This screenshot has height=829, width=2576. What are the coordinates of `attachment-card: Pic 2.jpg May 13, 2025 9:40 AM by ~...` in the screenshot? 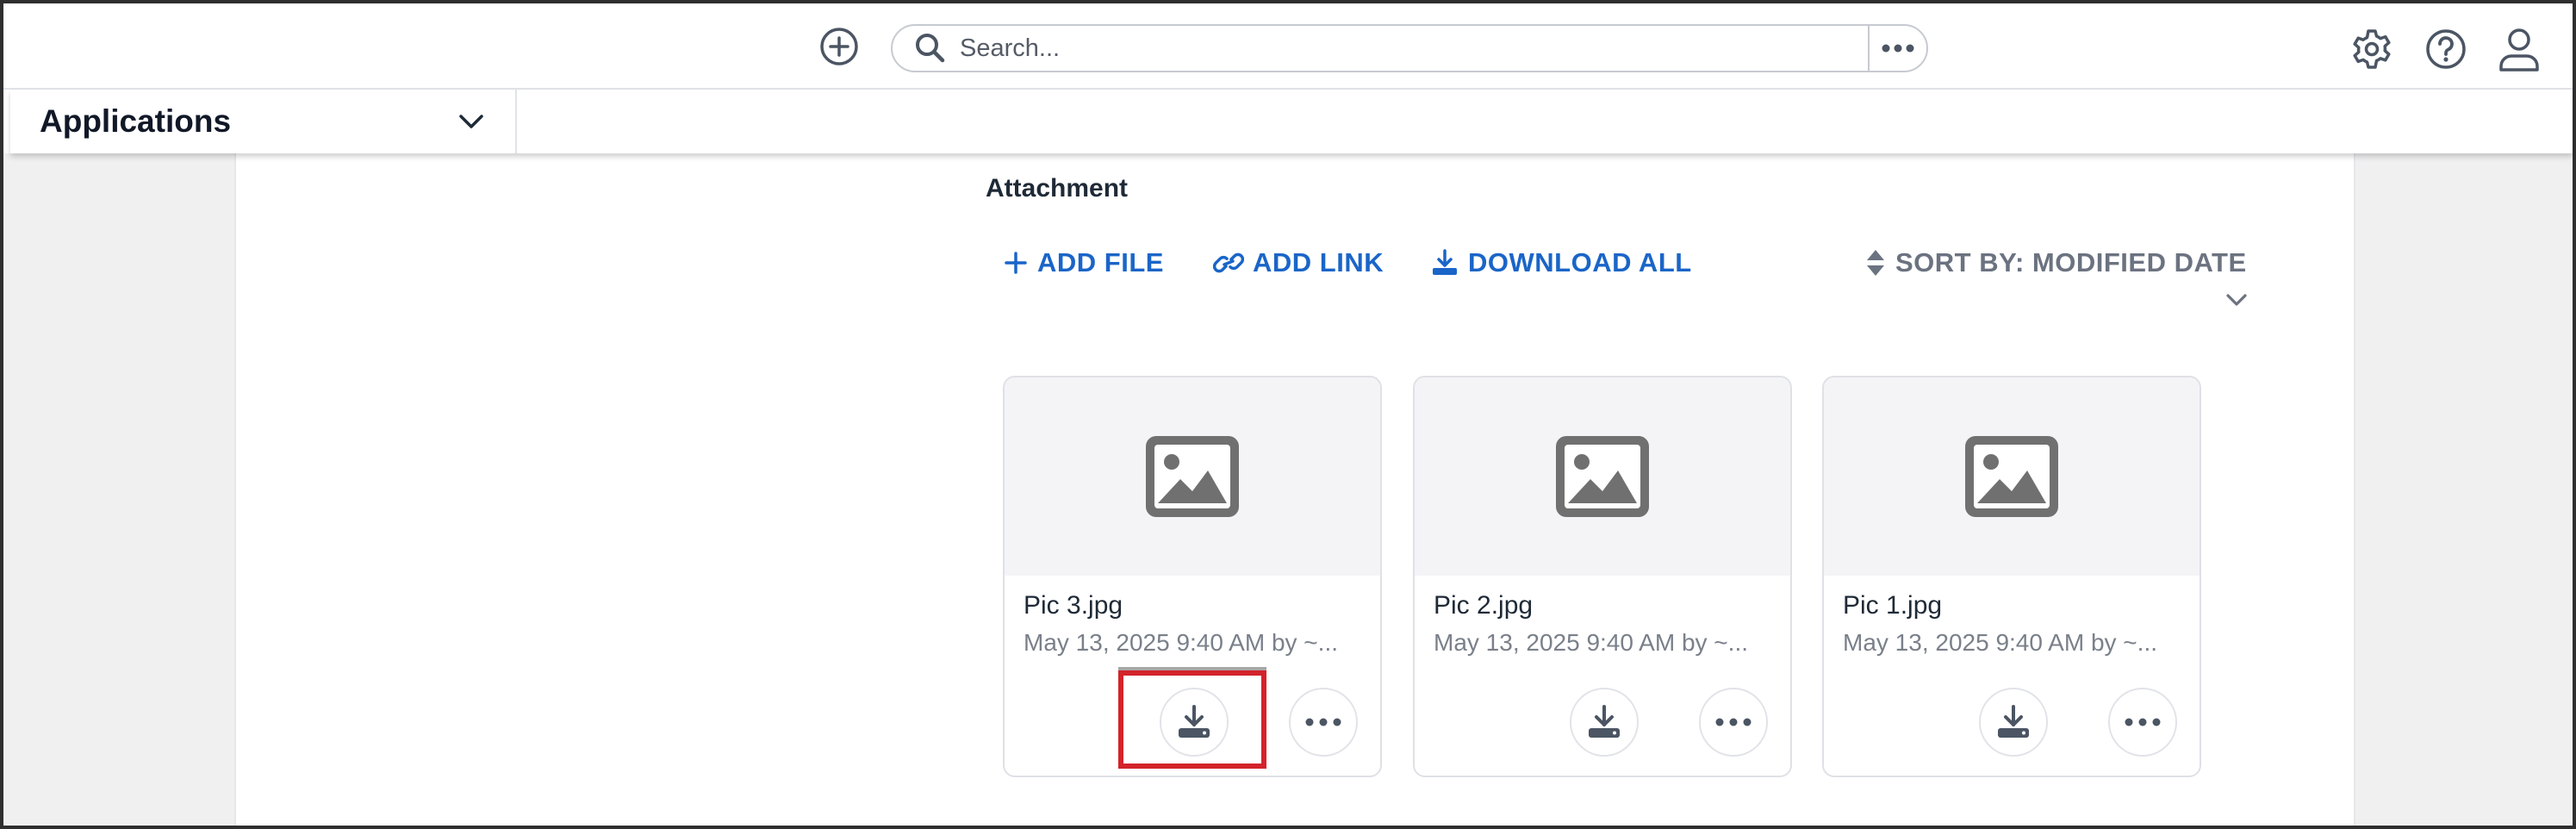 It's located at (1603, 576).